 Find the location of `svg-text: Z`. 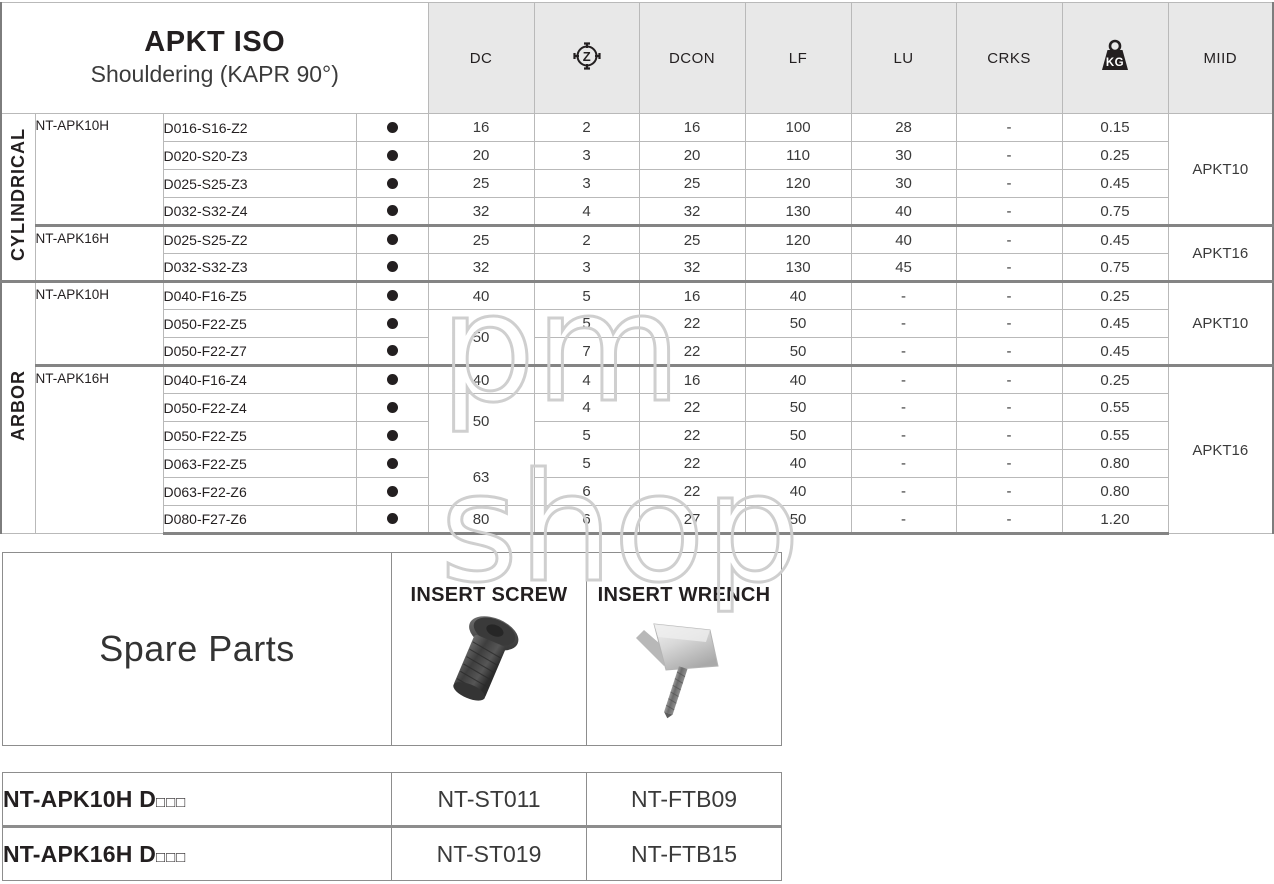

svg-text: Z is located at coordinates (586, 56).